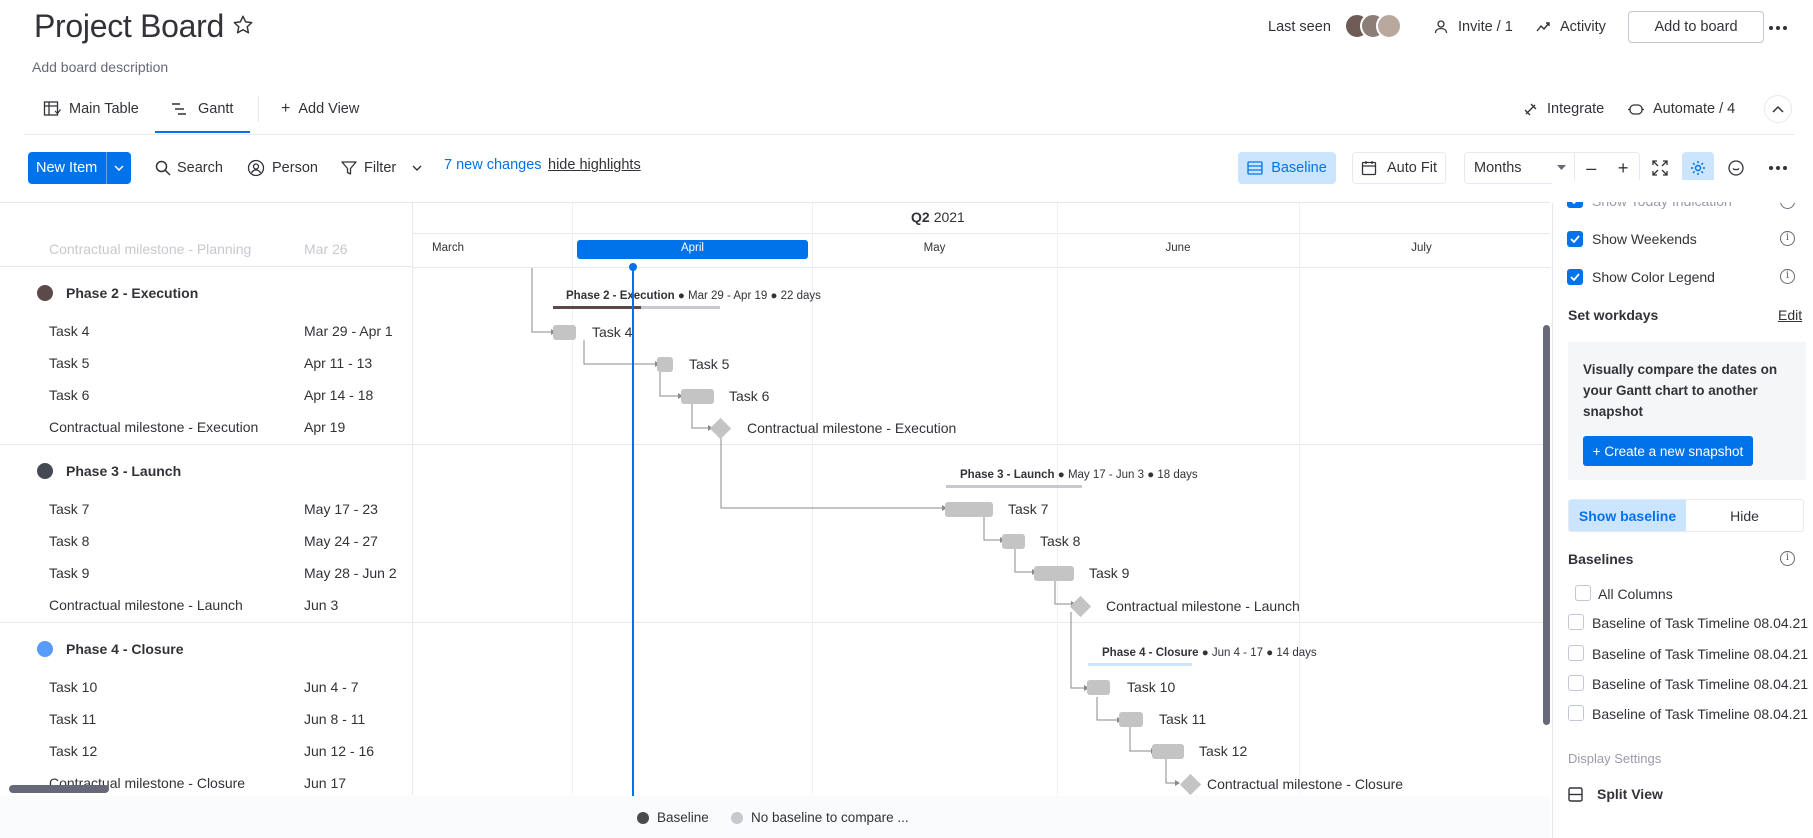  I want to click on phase-summary-name: Phase 4 - Closure, so click(1150, 653).